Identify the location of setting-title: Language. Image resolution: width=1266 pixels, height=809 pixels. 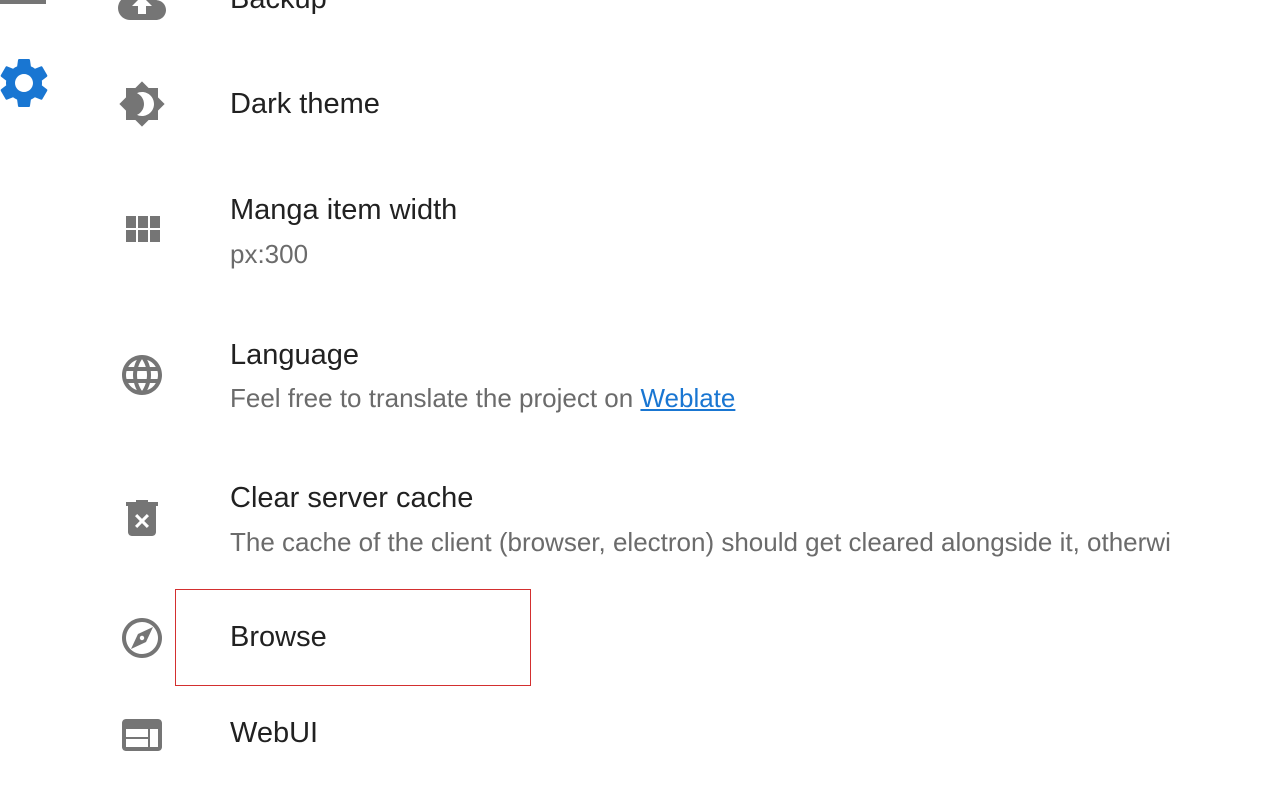
(295, 355).